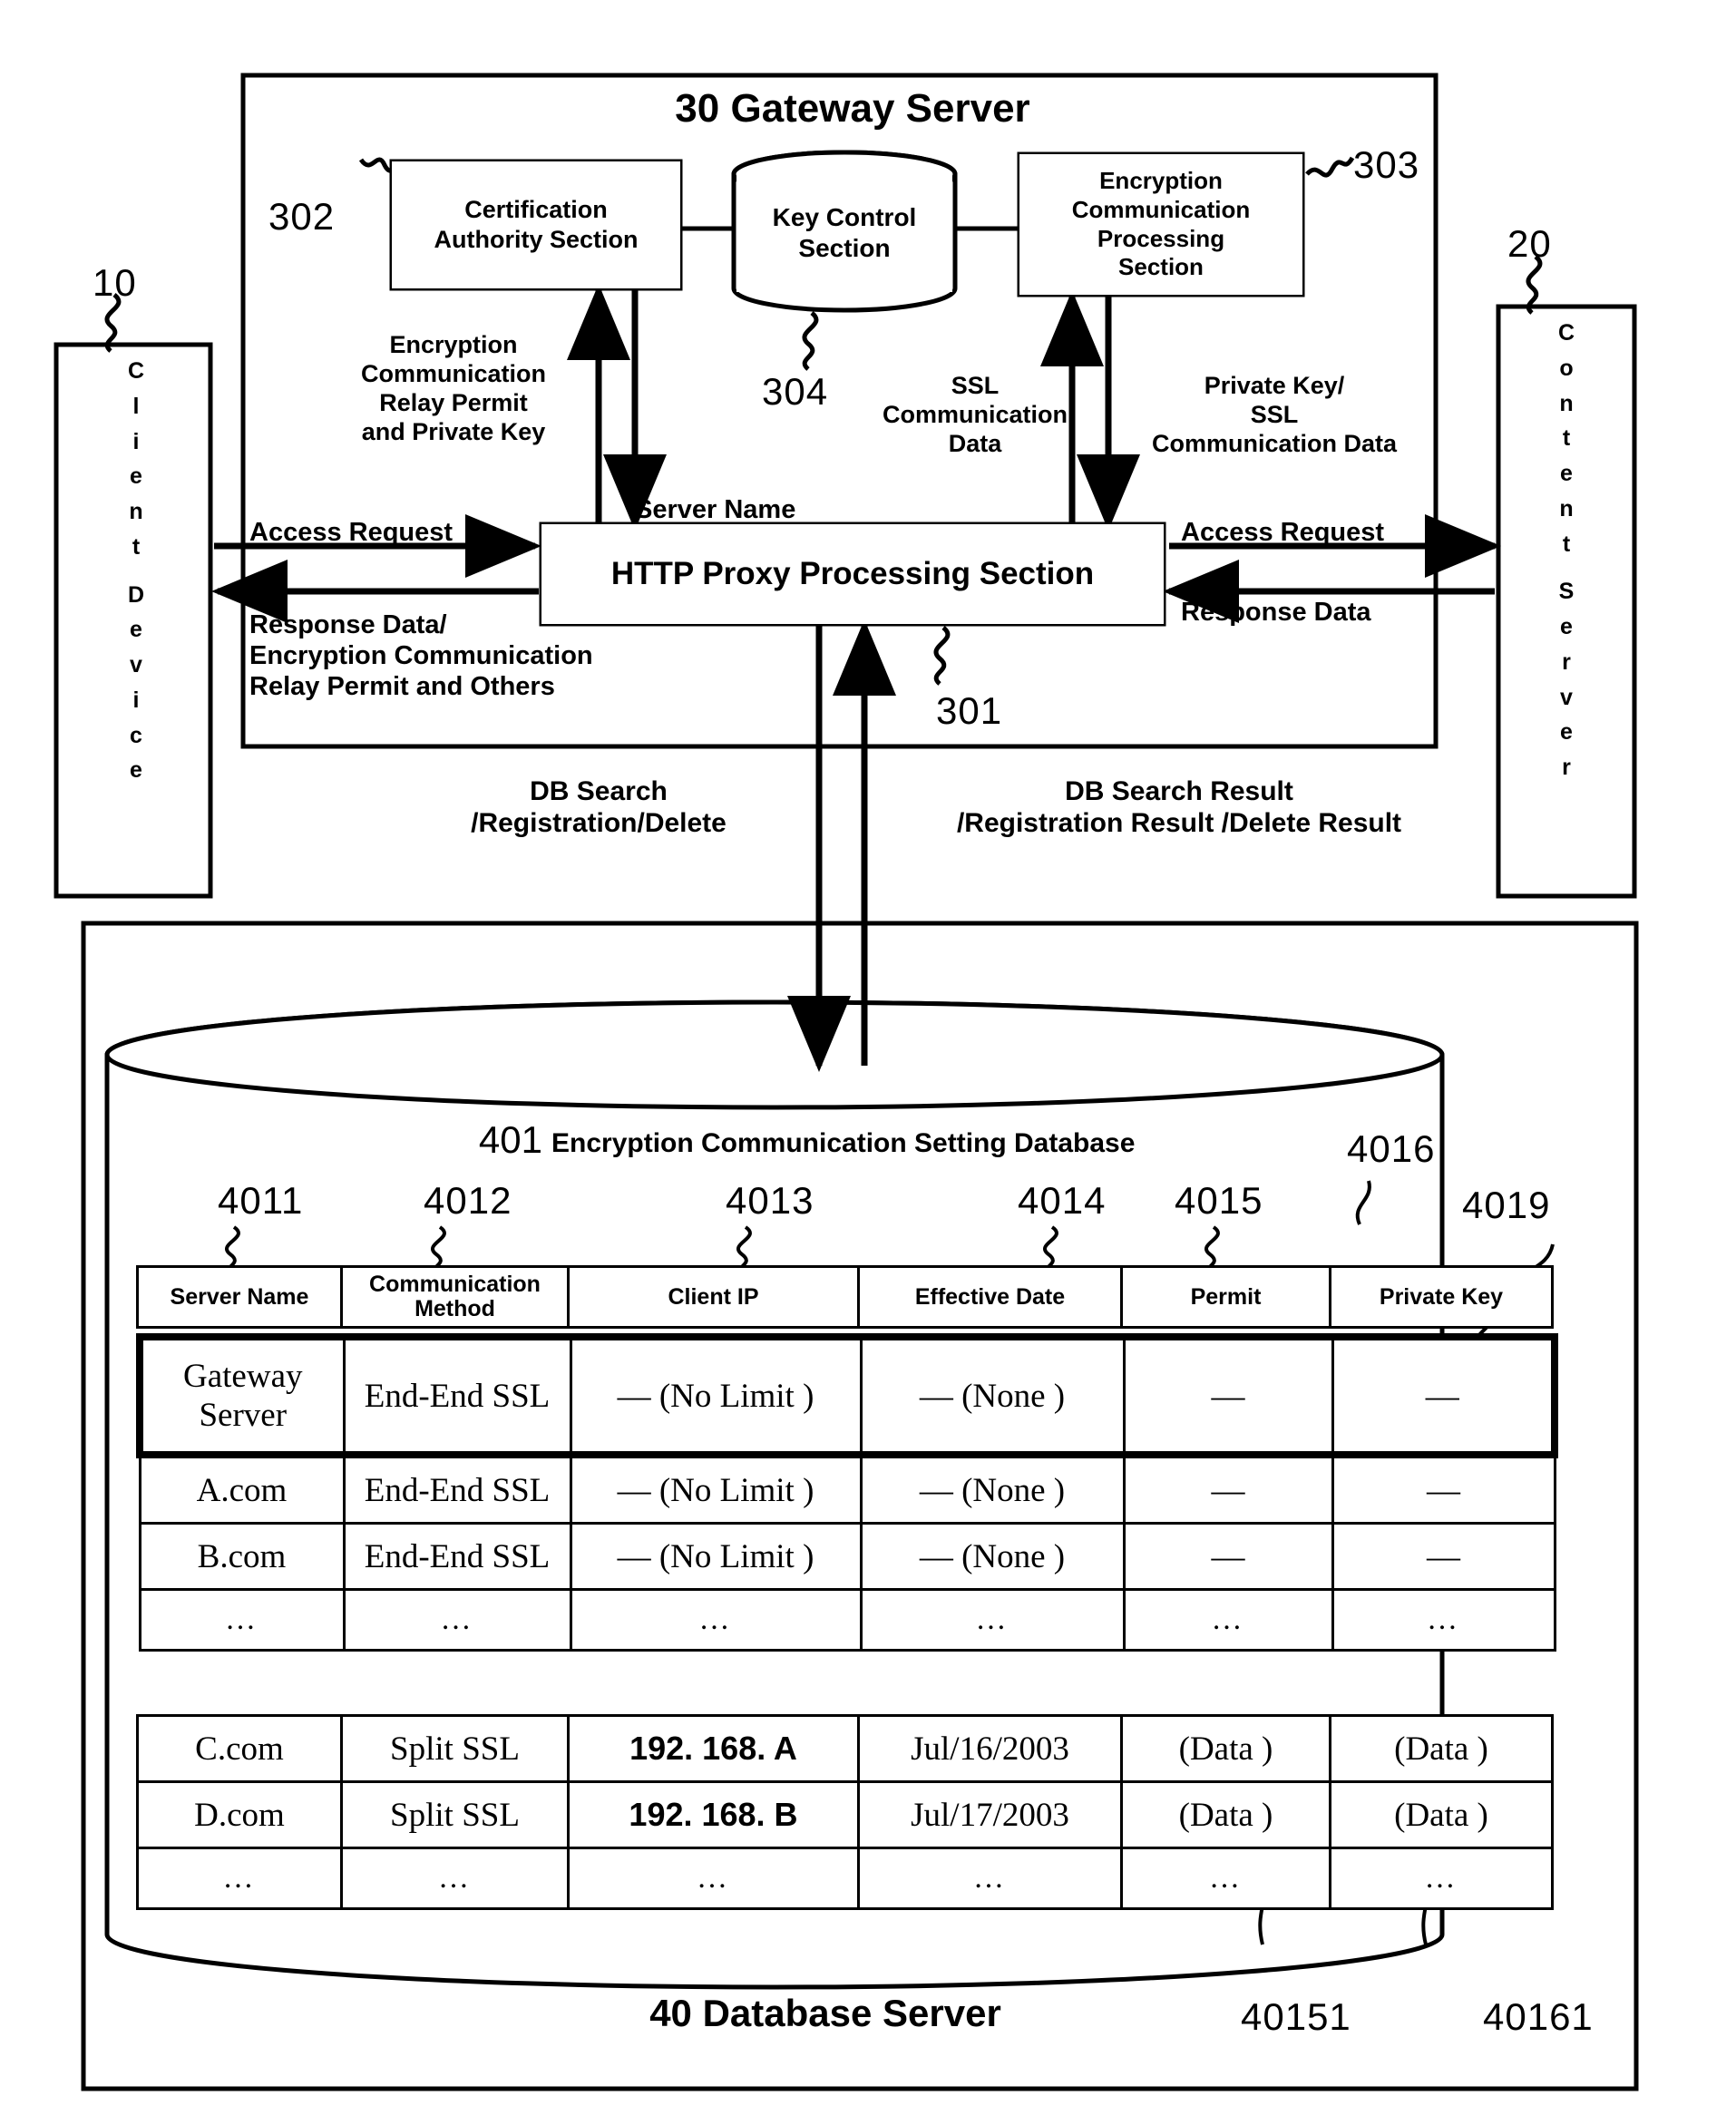 The image size is (1736, 2125). What do you see at coordinates (1566, 368) in the screenshot?
I see `content-server-letter: o` at bounding box center [1566, 368].